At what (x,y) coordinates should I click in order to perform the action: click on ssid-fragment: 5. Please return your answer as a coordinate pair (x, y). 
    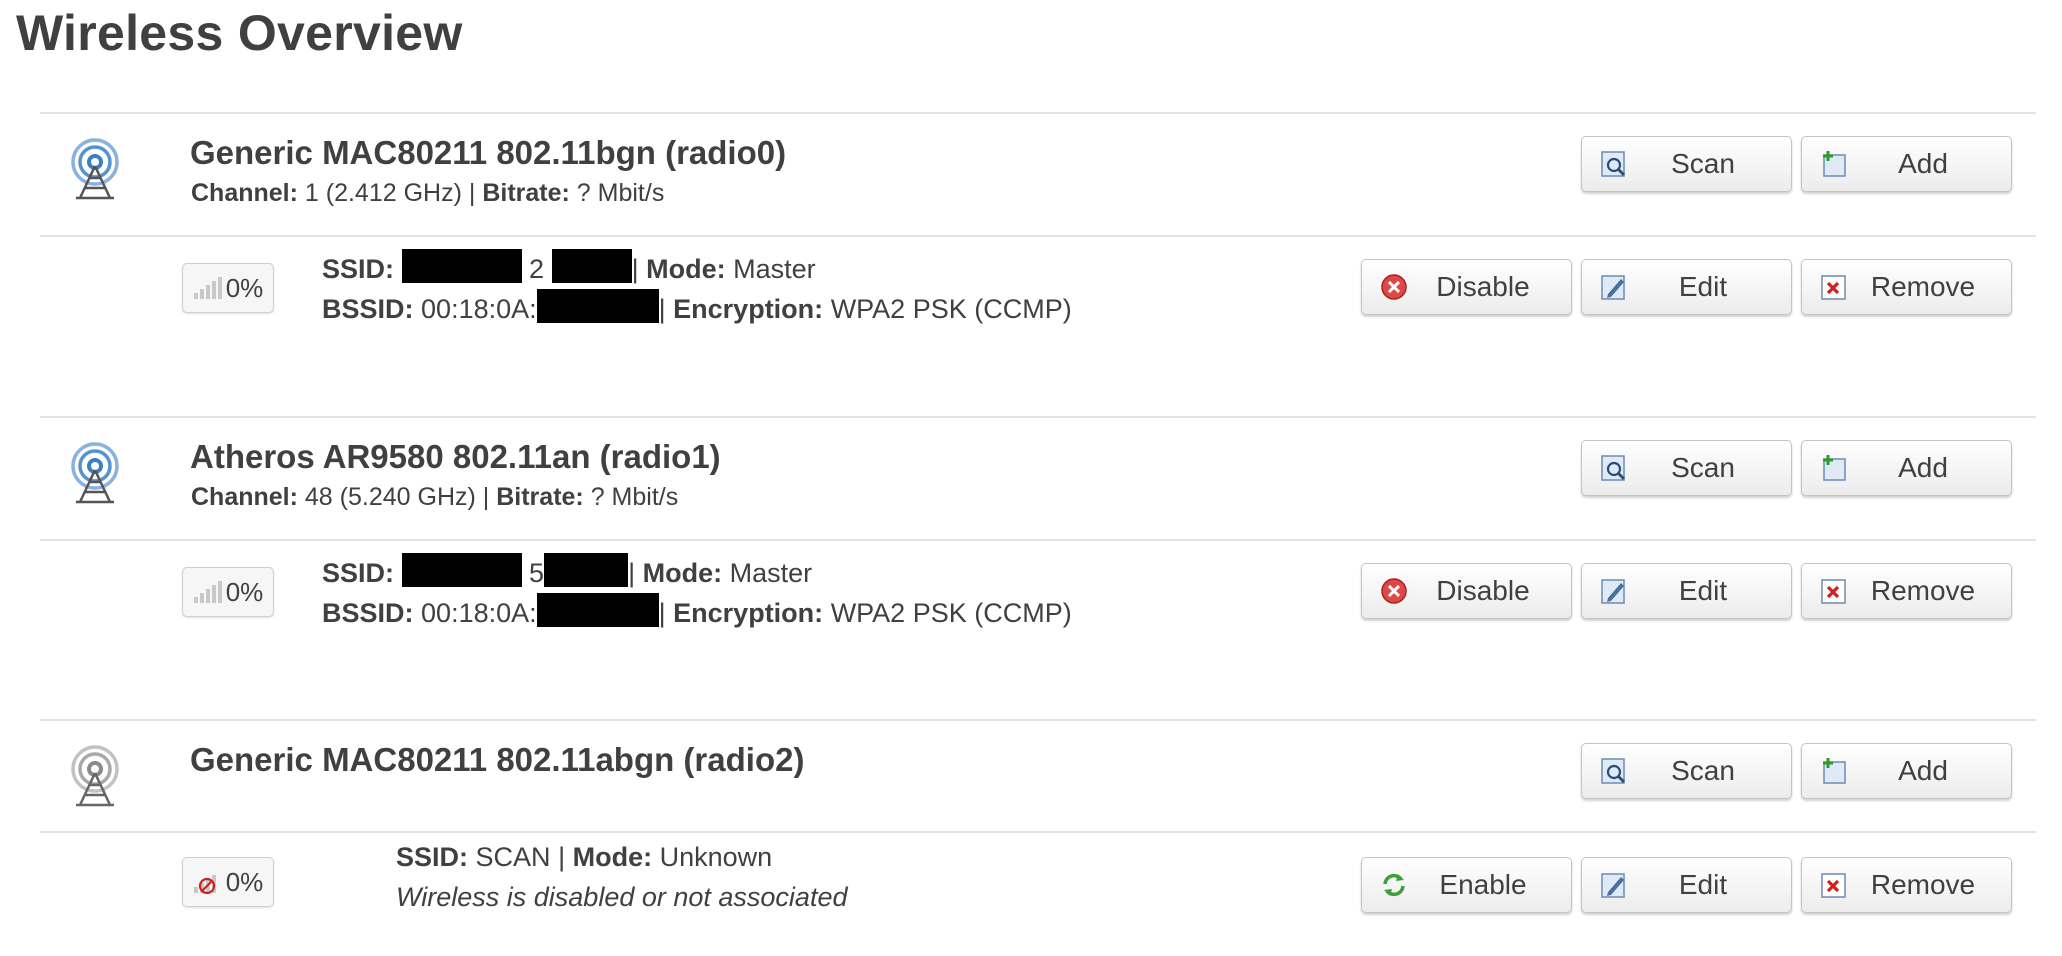
    Looking at the image, I should click on (537, 573).